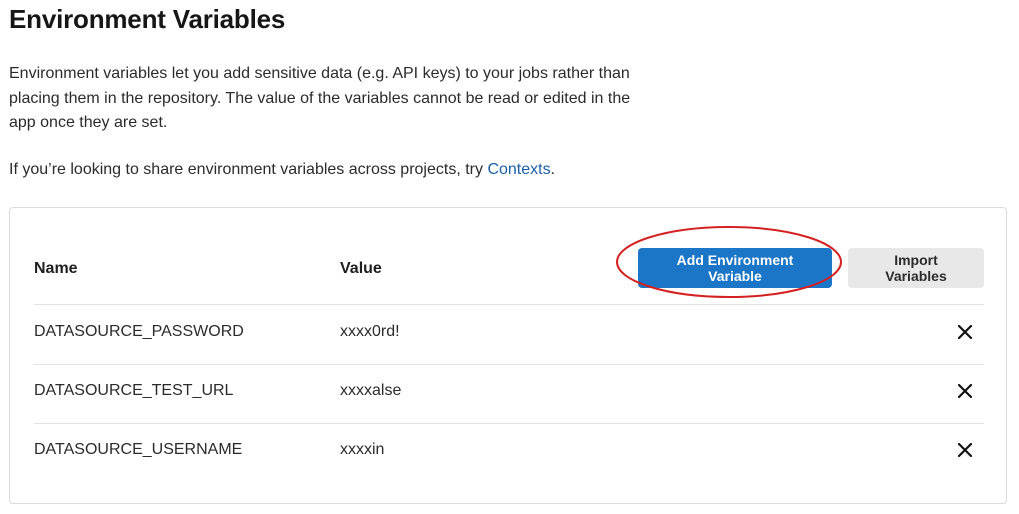 The height and width of the screenshot is (514, 1019). Describe the element at coordinates (138, 449) in the screenshot. I see `variable-name: DATASOURCE_USERNAME` at that location.